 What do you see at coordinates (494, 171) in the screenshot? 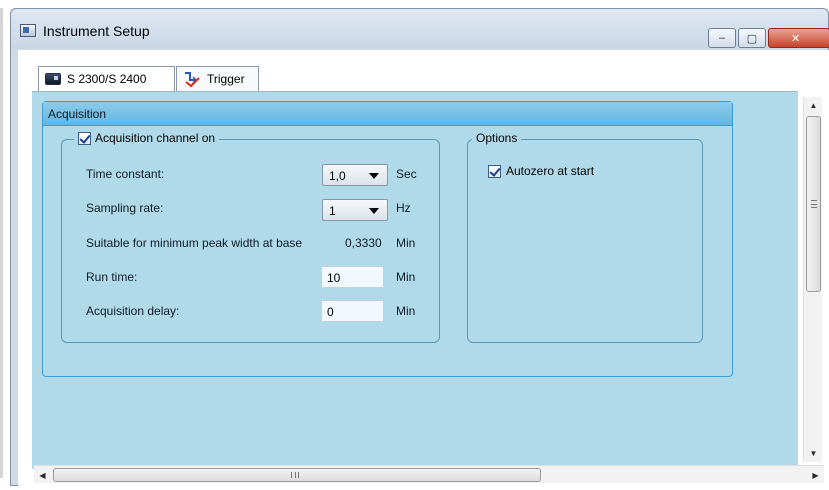
I see `autozero-checkbox` at bounding box center [494, 171].